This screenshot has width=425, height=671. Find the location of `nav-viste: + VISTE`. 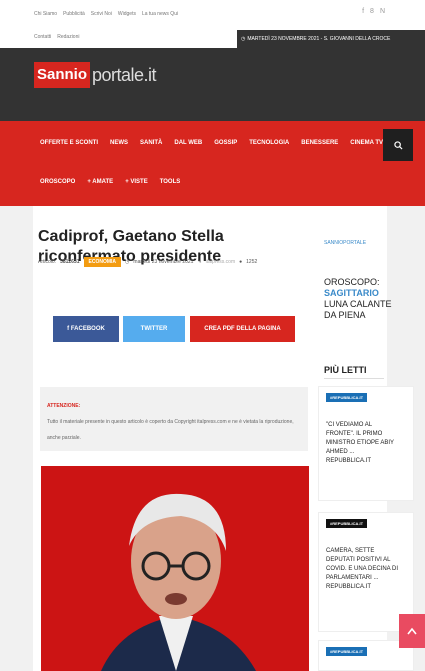

nav-viste: + VISTE is located at coordinates (136, 182).